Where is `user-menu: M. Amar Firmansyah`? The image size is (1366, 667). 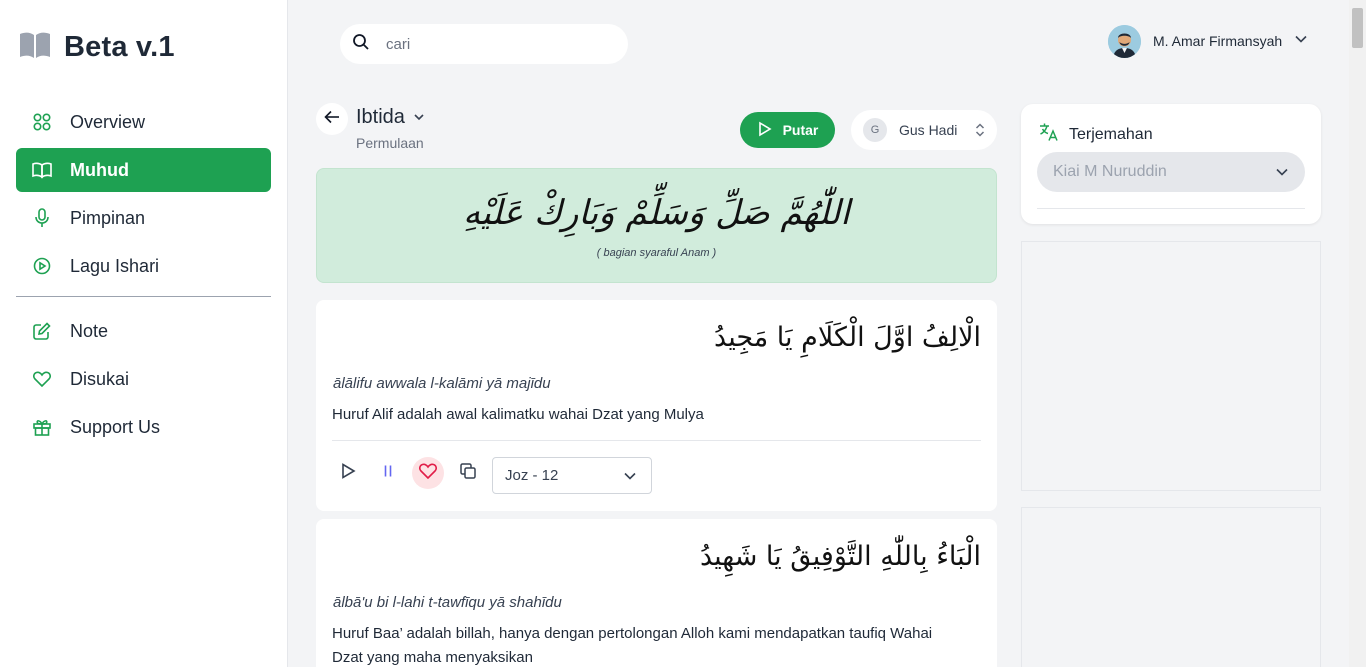 user-menu: M. Amar Firmansyah is located at coordinates (1208, 41).